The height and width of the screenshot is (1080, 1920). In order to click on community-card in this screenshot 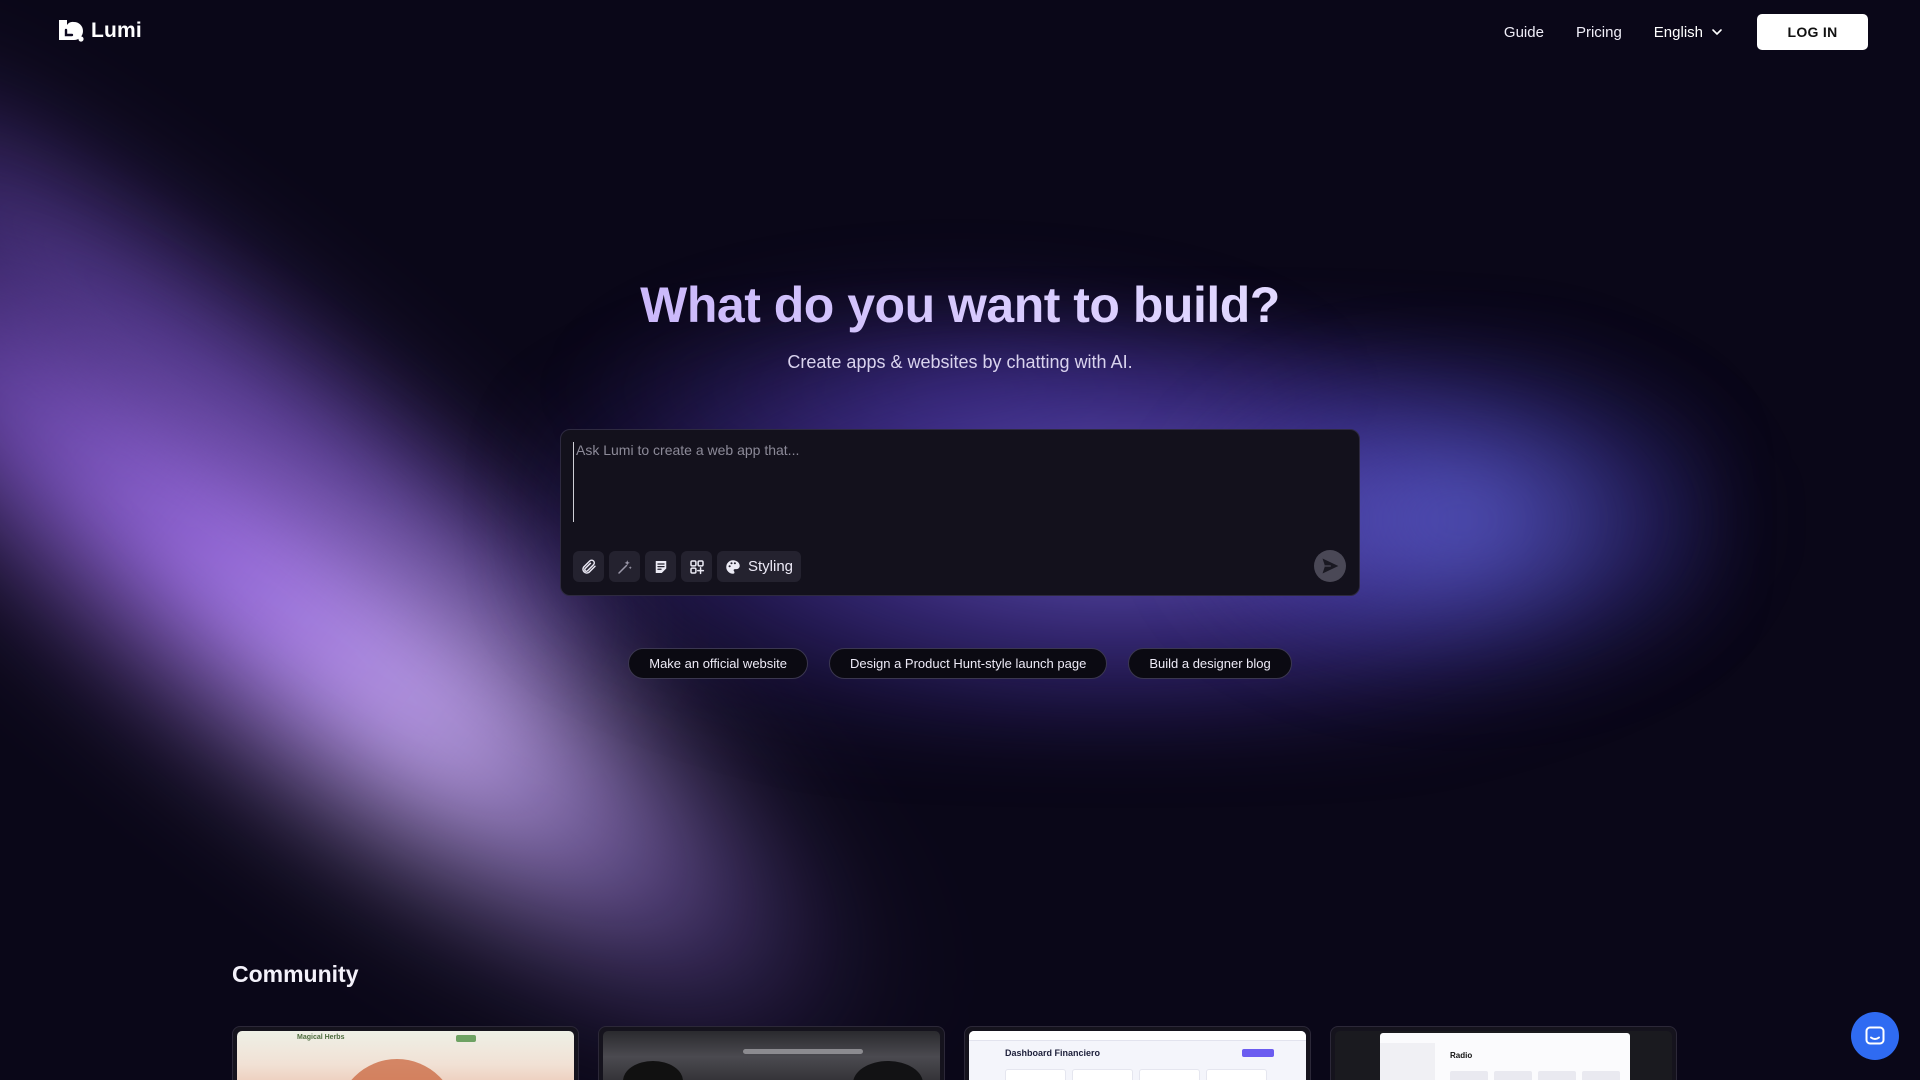, I will do `click(771, 1053)`.